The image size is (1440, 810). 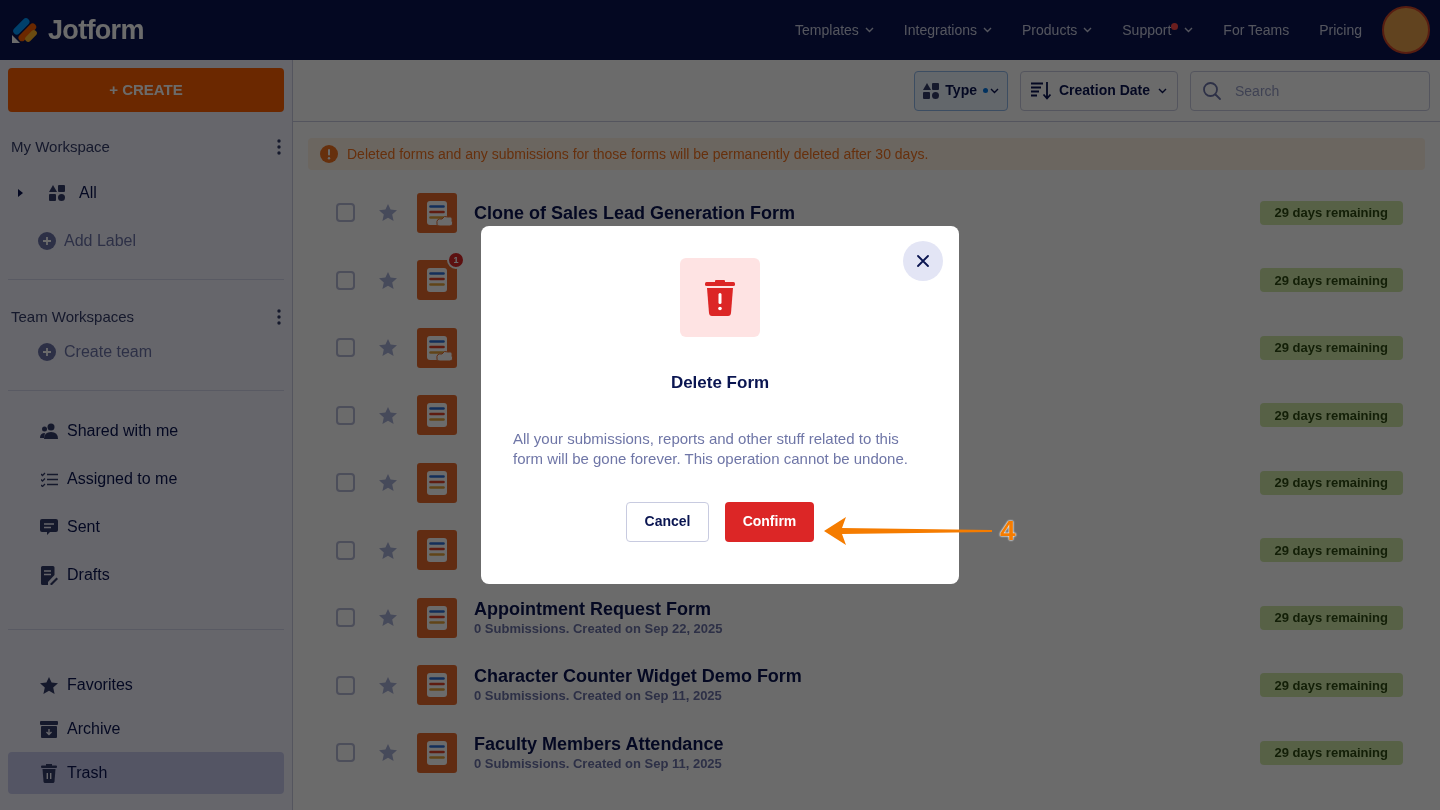 What do you see at coordinates (961, 90) in the screenshot?
I see `type-filter-button: Type` at bounding box center [961, 90].